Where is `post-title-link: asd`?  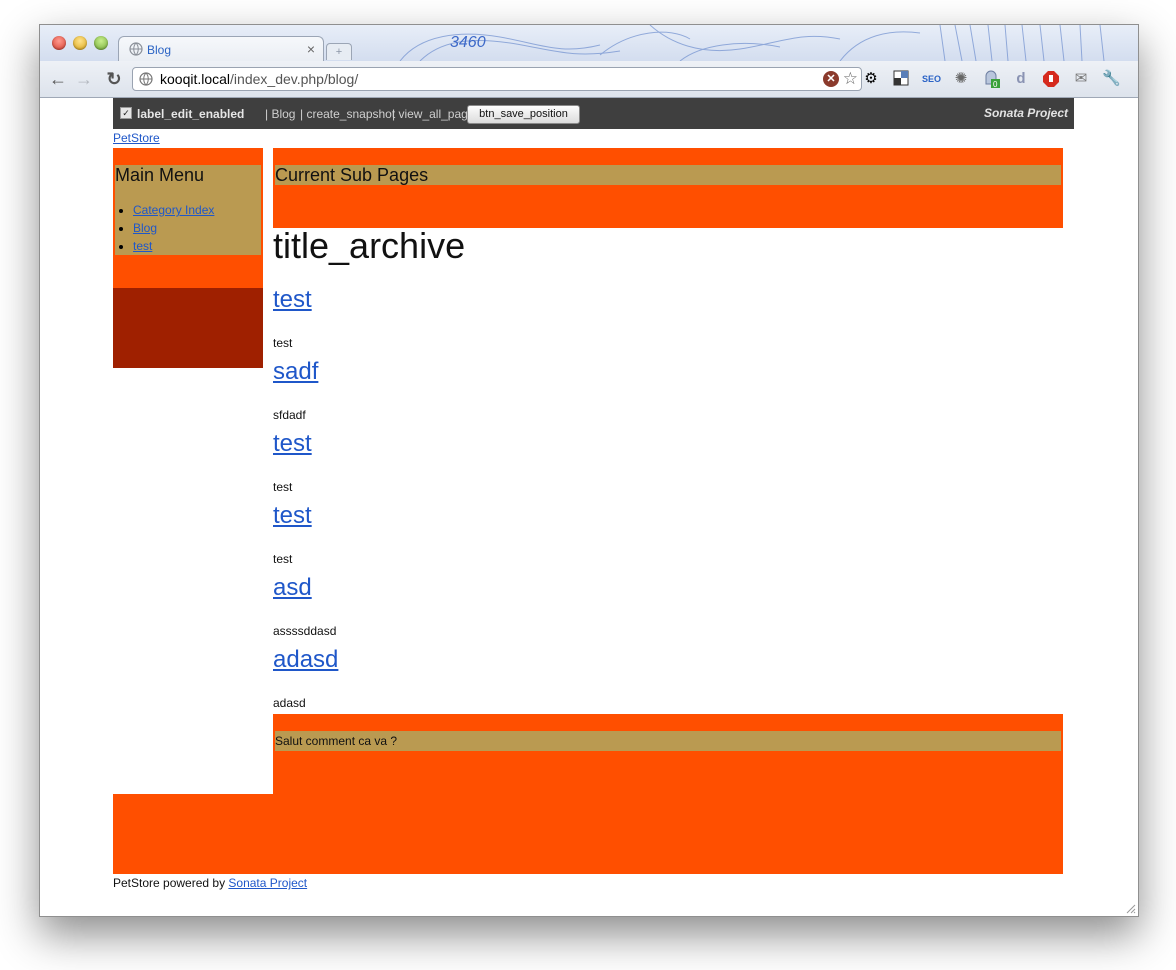 post-title-link: asd is located at coordinates (292, 588).